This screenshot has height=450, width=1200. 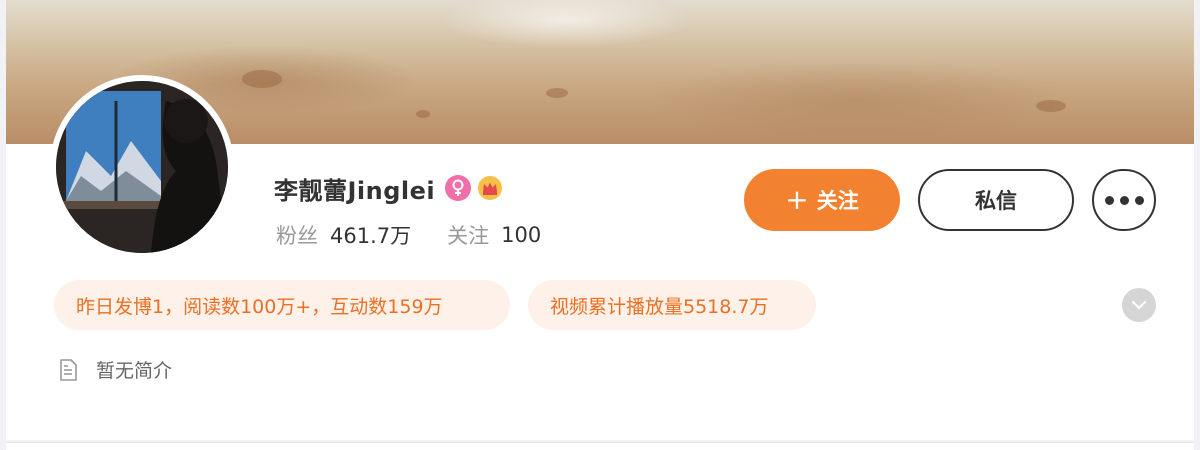 What do you see at coordinates (355, 190) in the screenshot?
I see `profile-name: 李靓蕾Jinglei` at bounding box center [355, 190].